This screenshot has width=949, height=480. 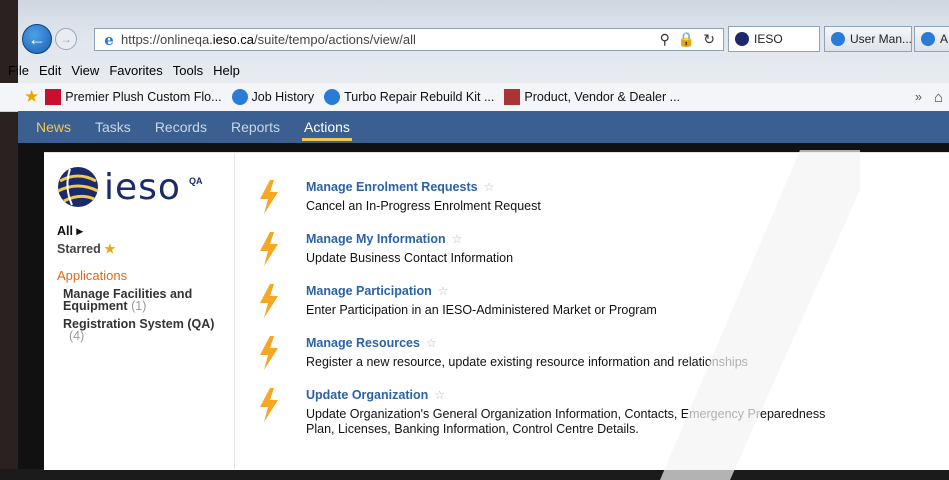 What do you see at coordinates (742, 39) in the screenshot?
I see `ieso-favicon` at bounding box center [742, 39].